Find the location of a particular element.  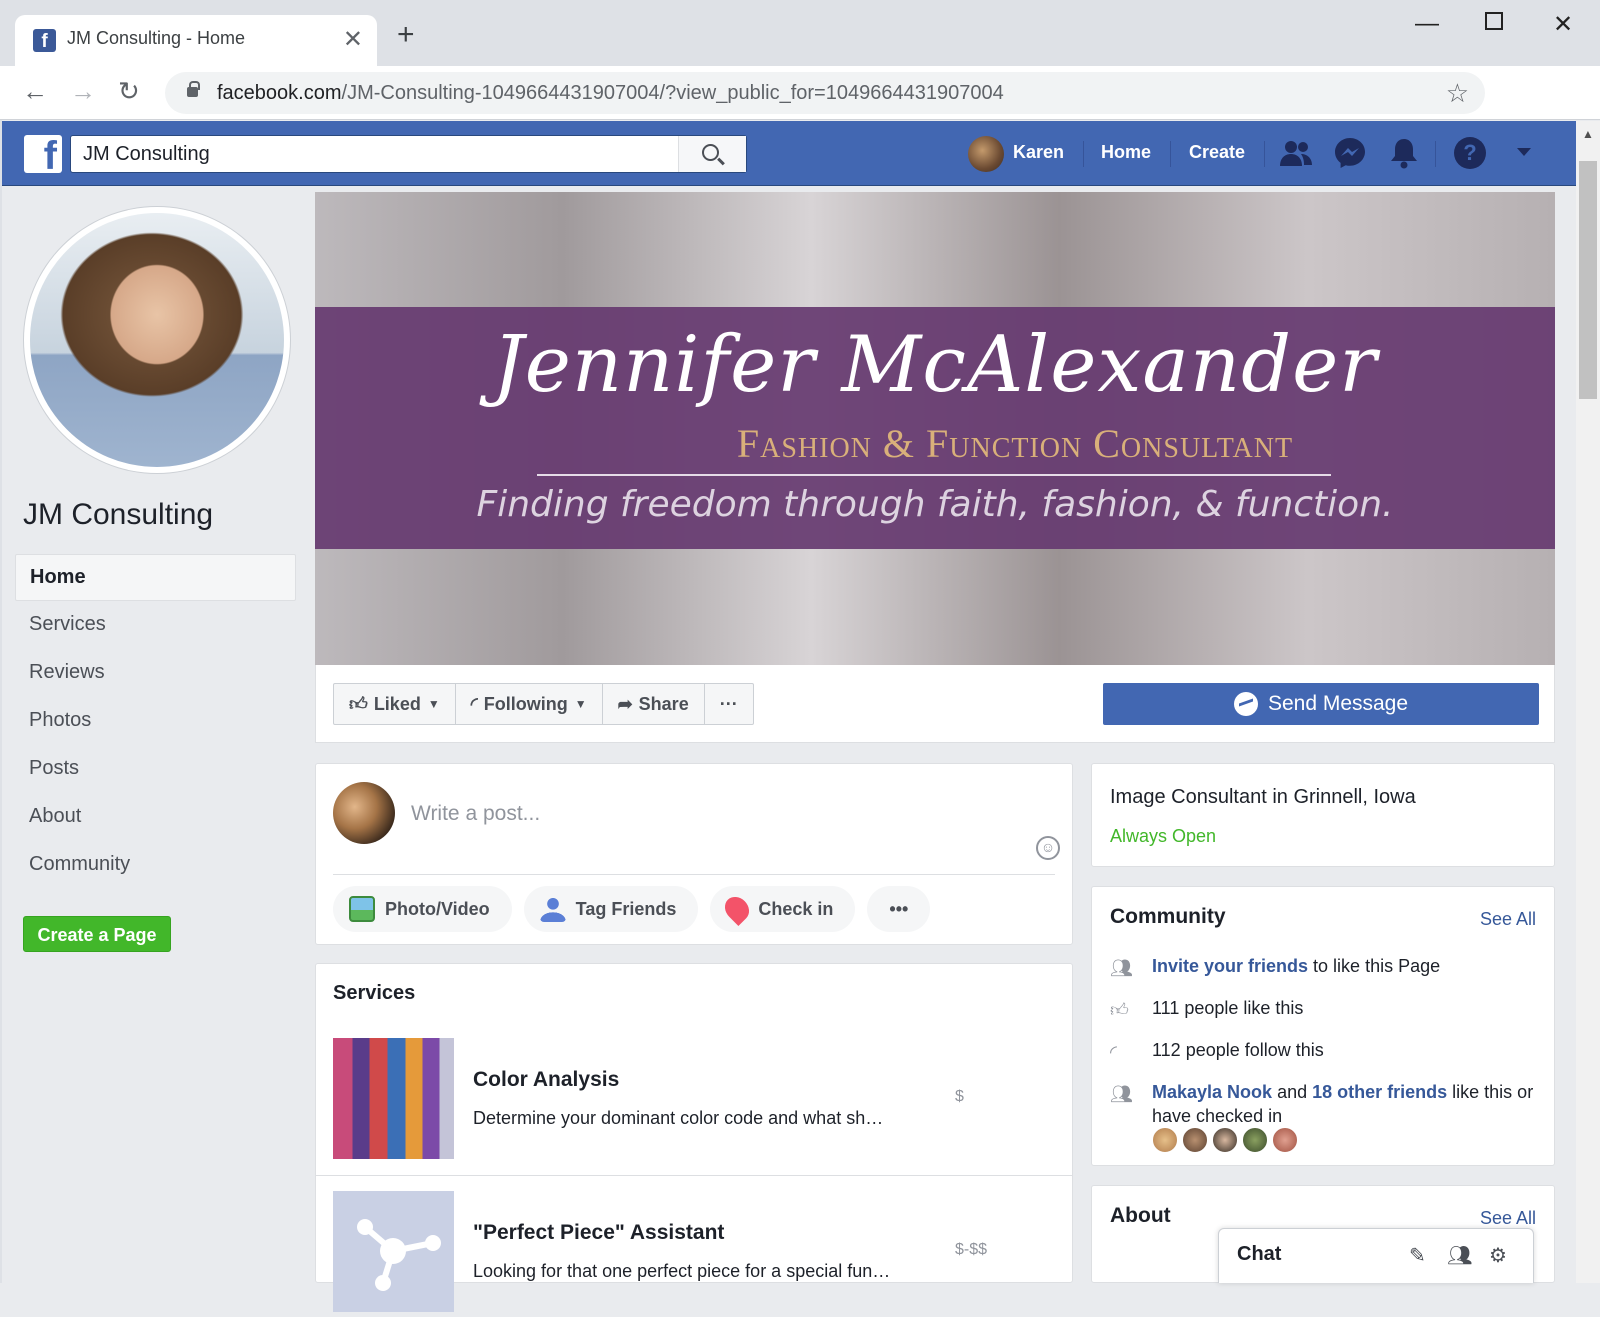

compose-new-message-icon: ✎ is located at coordinates (1417, 1255).